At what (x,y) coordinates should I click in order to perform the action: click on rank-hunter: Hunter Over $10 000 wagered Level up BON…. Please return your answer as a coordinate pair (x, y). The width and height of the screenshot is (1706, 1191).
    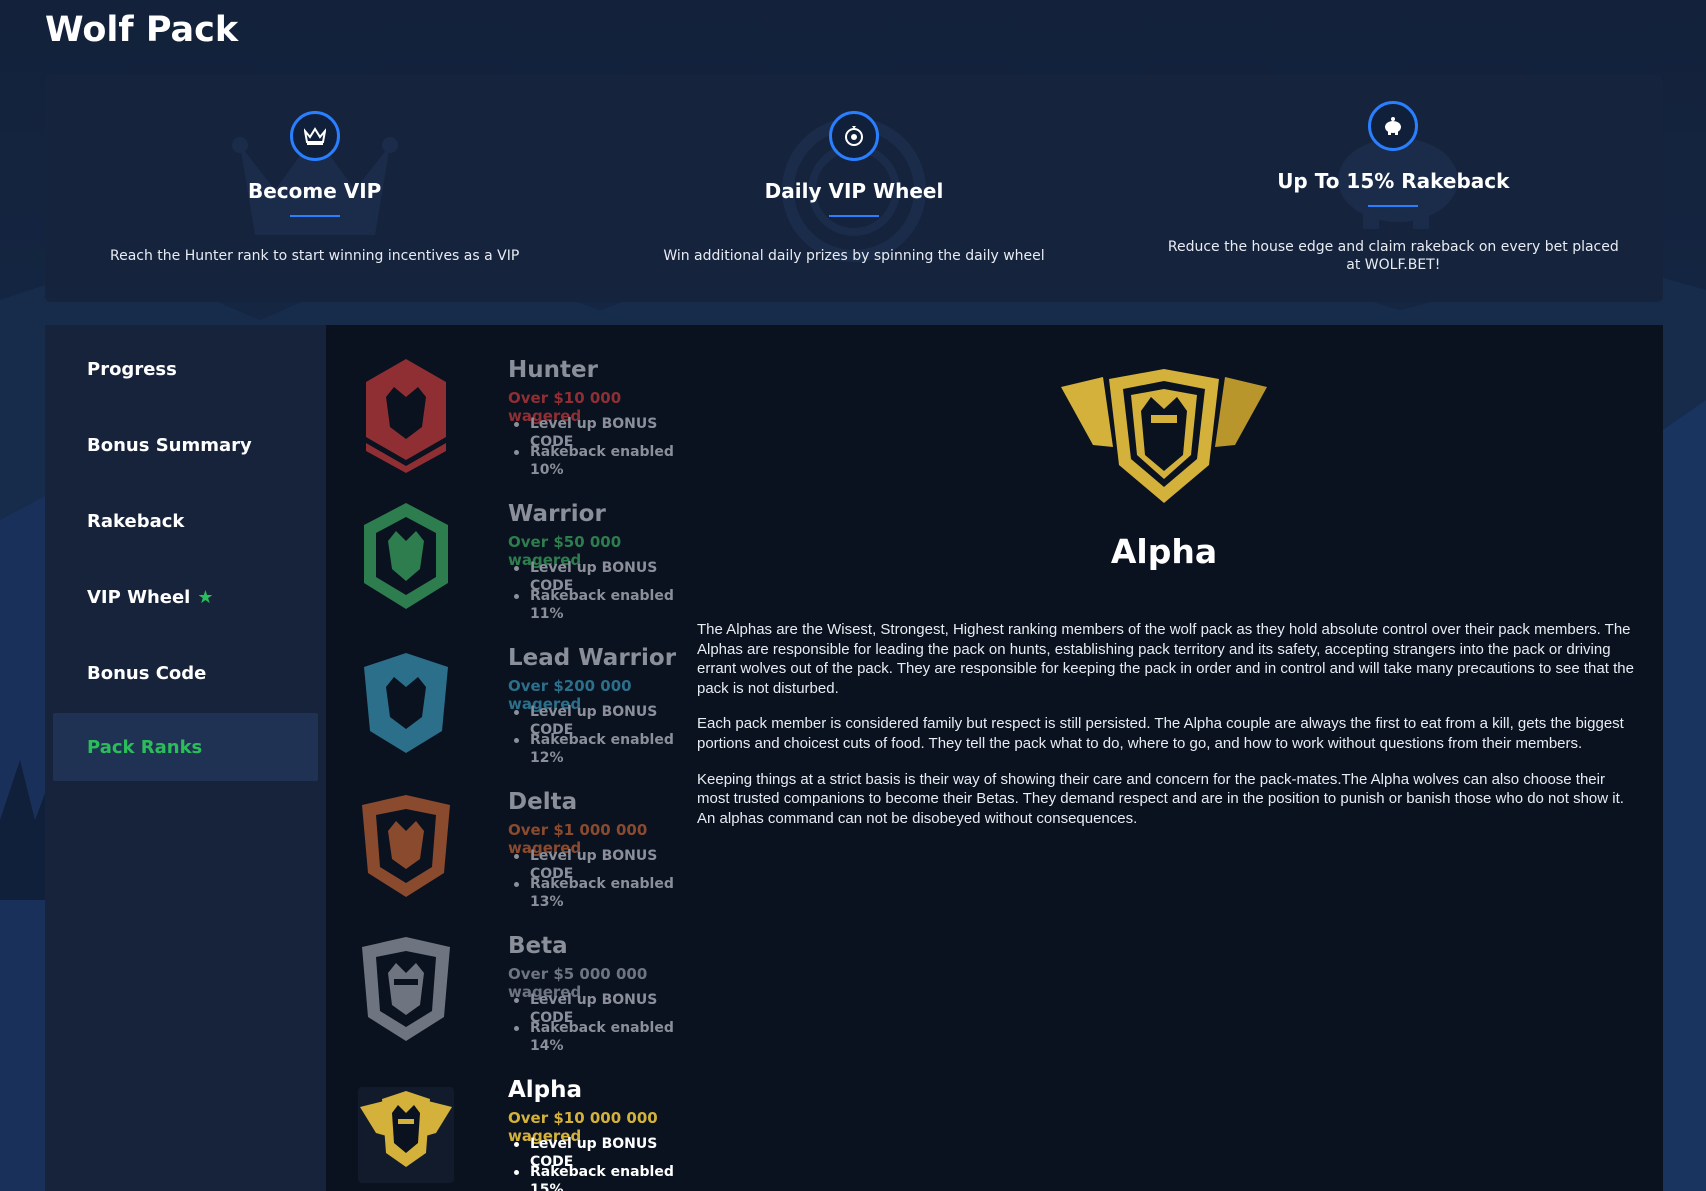
    Looking at the image, I should click on (526, 417).